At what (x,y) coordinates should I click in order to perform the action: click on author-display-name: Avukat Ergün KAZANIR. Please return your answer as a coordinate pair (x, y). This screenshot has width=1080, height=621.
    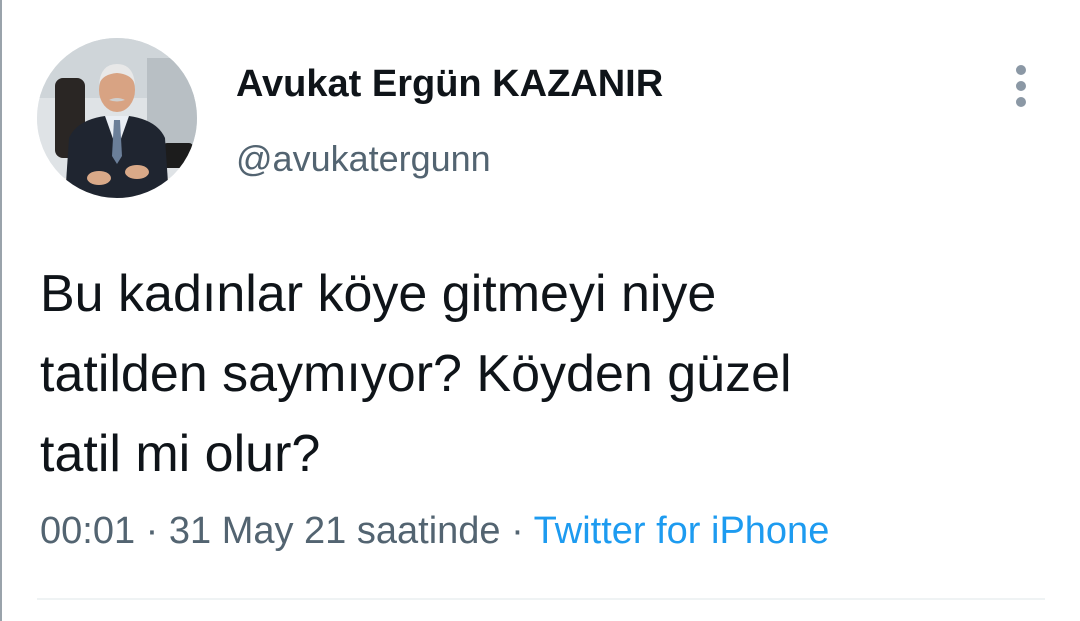
    Looking at the image, I should click on (449, 84).